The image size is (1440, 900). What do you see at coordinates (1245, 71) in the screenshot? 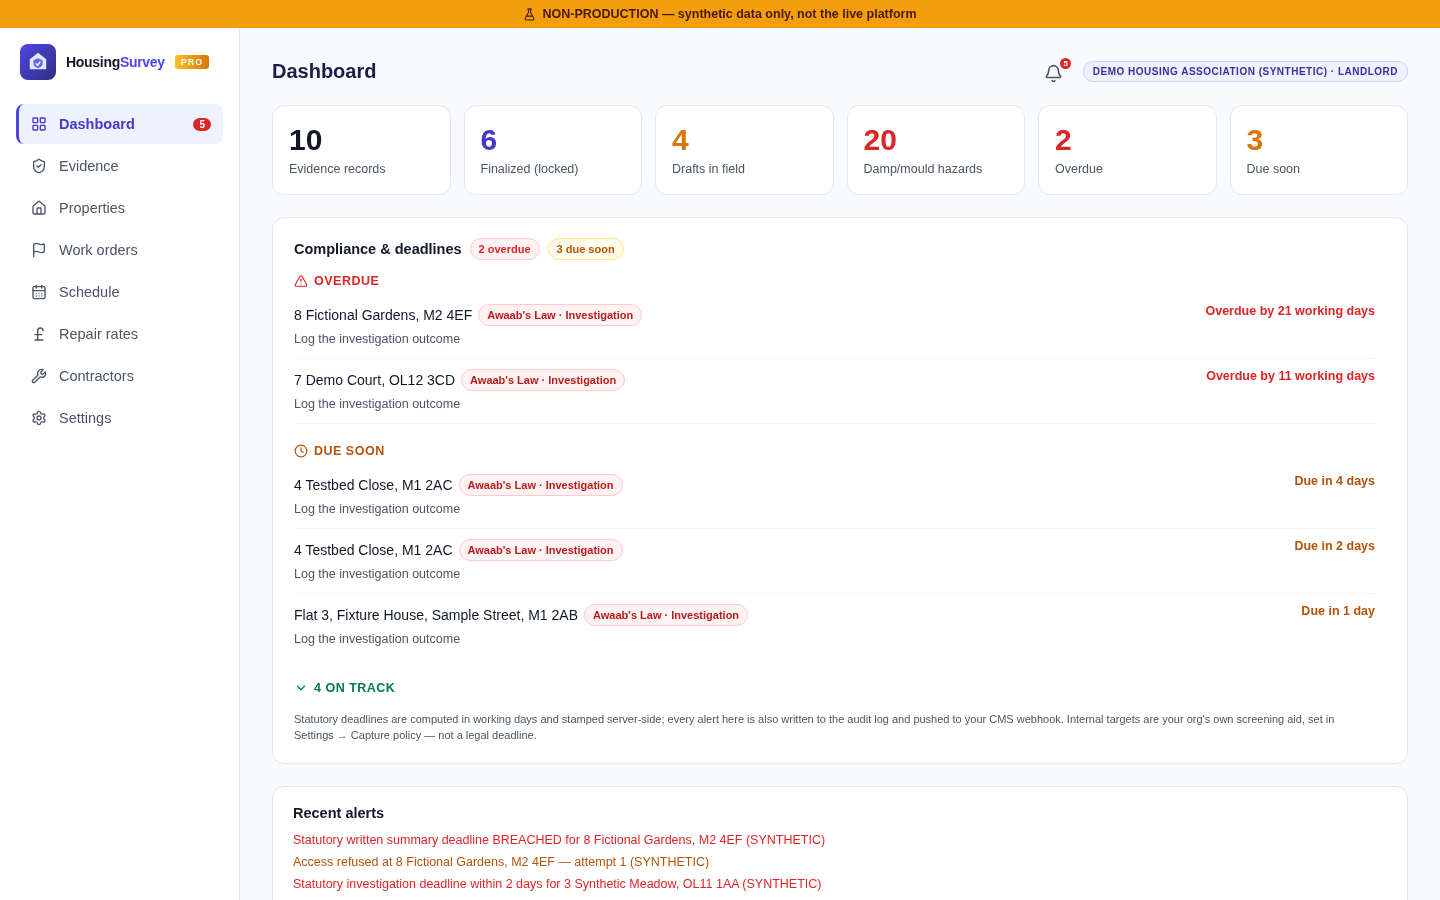
I see `organisation-badge: DEMO HOUSING ASSOCIATION (SYNTHETIC) · LANDLORD` at bounding box center [1245, 71].